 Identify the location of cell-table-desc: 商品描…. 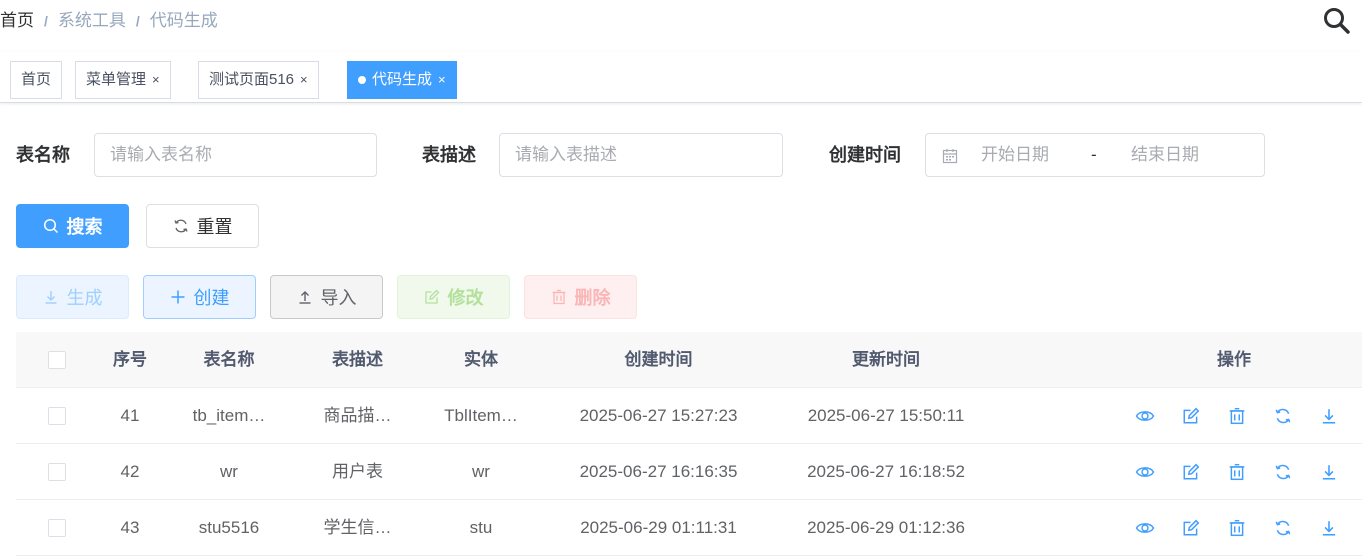
(357, 415).